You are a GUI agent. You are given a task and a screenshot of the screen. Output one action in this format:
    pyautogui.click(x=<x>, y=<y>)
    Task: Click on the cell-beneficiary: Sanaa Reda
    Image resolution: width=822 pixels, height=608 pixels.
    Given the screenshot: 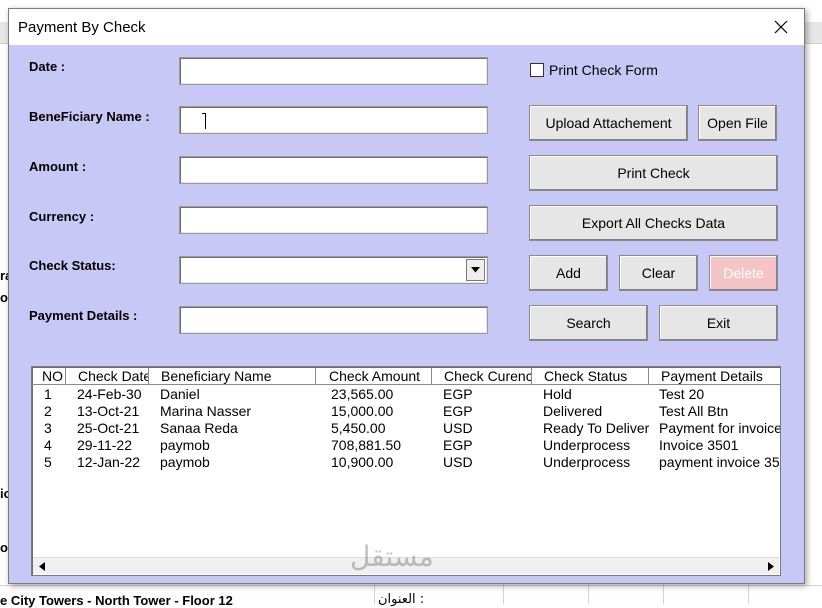 What is the action you would take?
    pyautogui.click(x=199, y=428)
    